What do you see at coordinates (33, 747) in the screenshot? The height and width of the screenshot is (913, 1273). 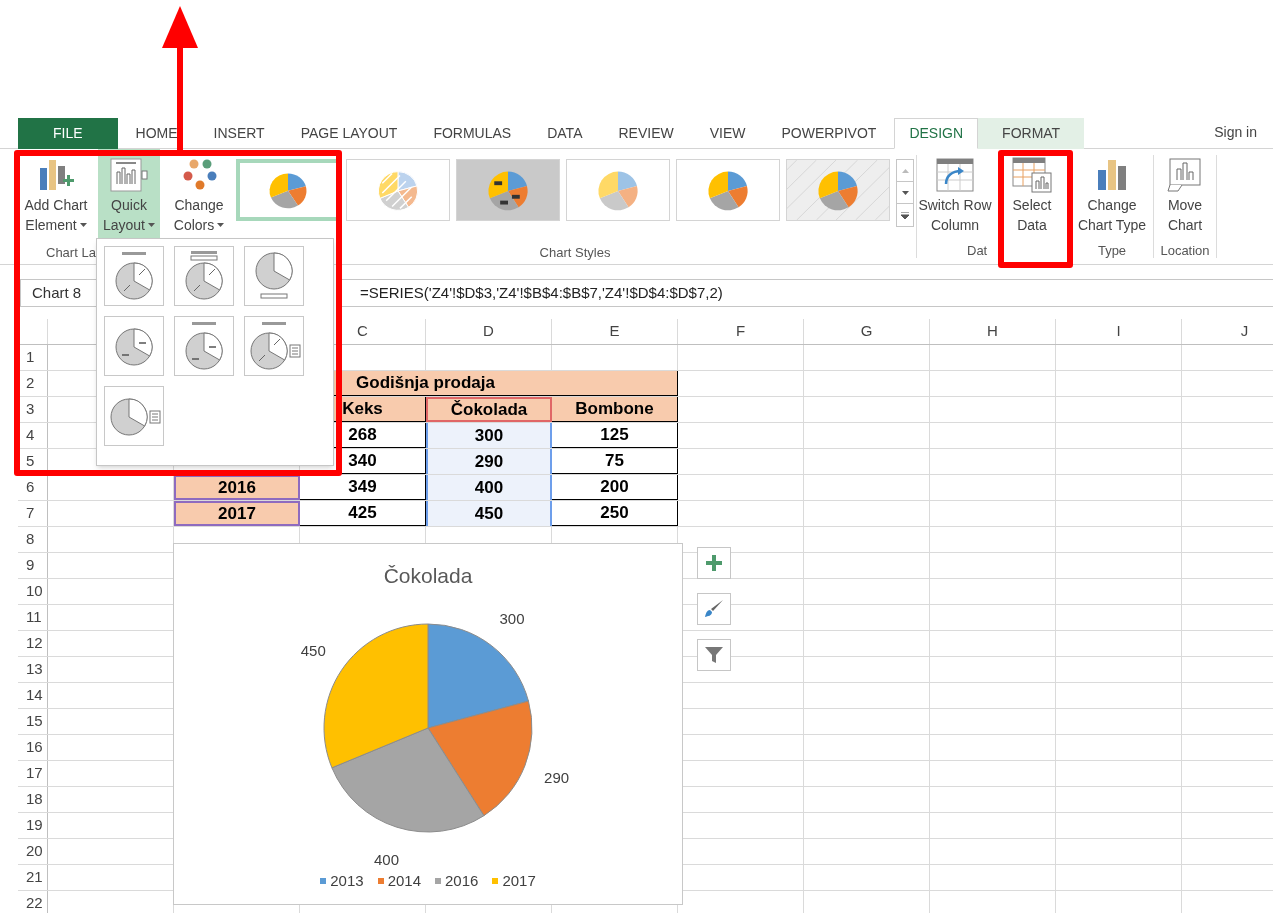 I see `row-header: 16` at bounding box center [33, 747].